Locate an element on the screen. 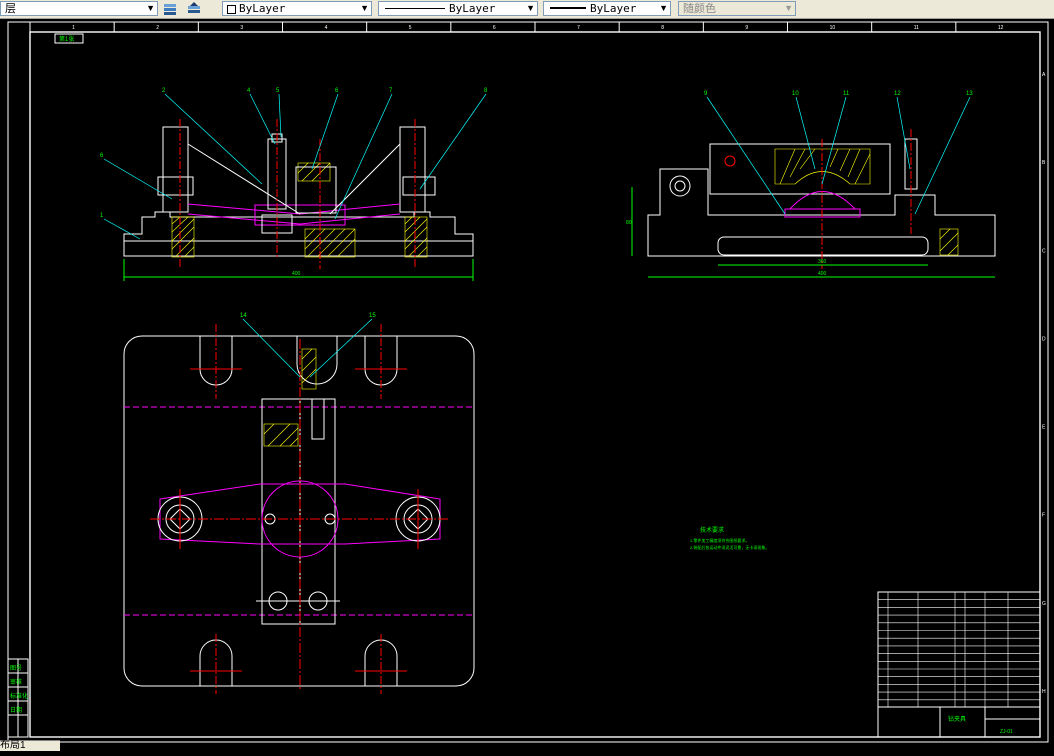 This screenshot has height=756, width=1054. title-block-name: 钻夹具 is located at coordinates (957, 719).